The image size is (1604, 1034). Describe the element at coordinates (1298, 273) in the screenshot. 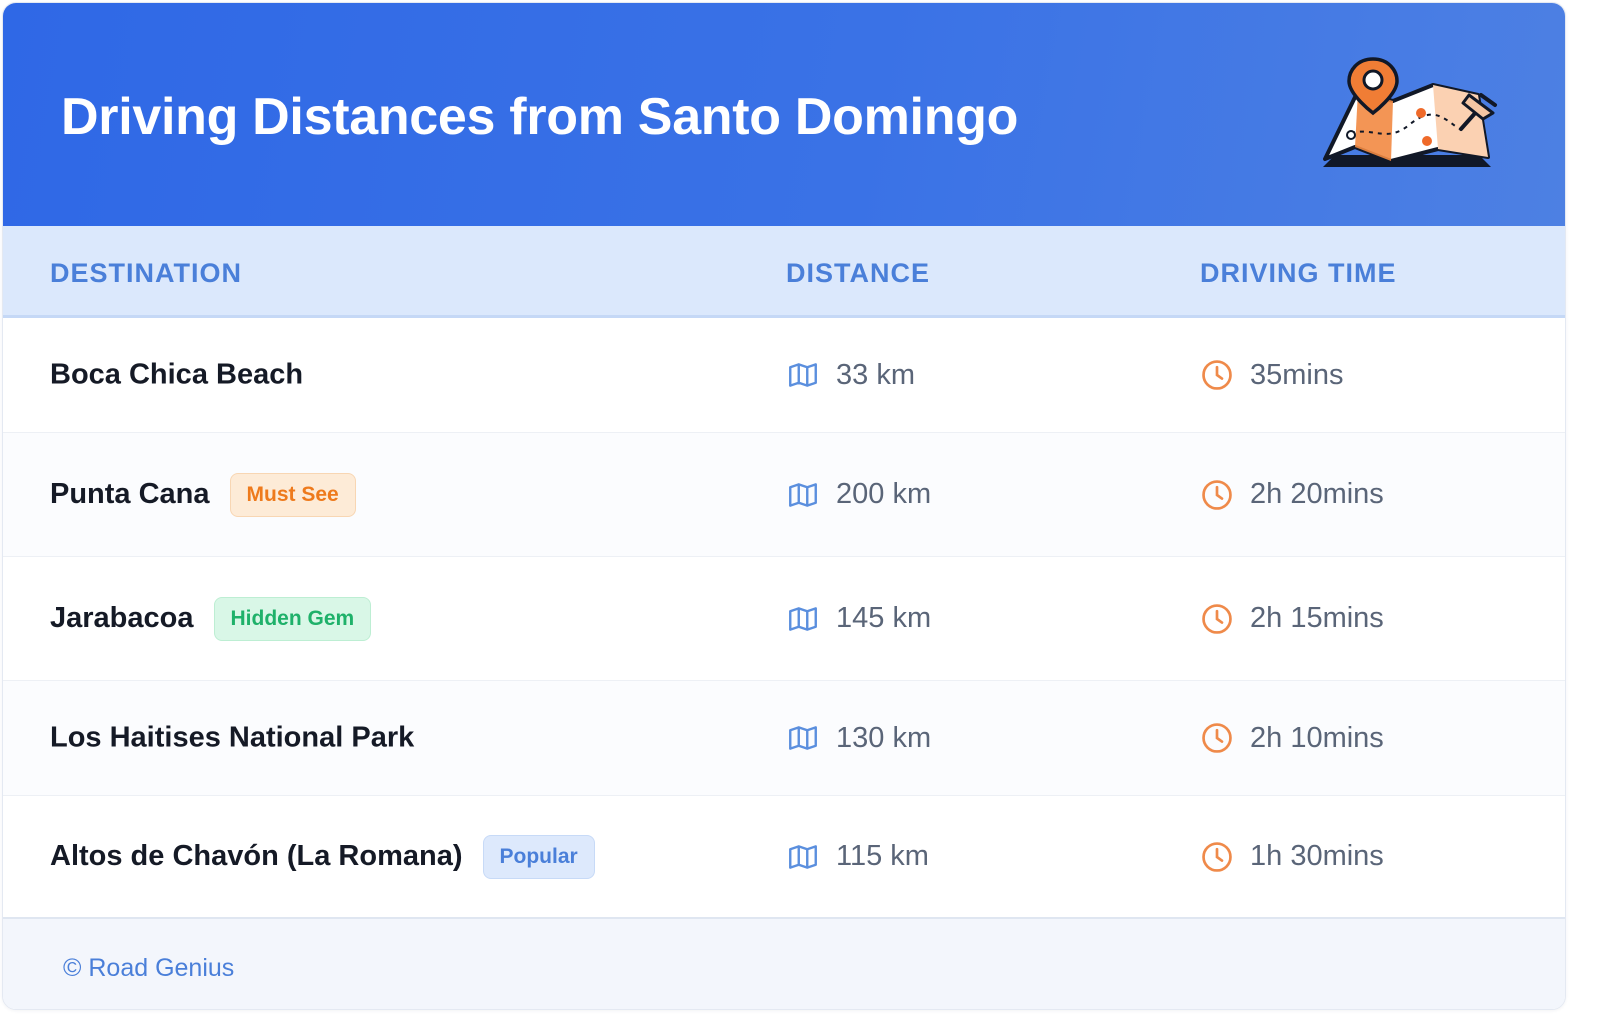

I see `column-header-driving-time: DRIVING TIME` at that location.